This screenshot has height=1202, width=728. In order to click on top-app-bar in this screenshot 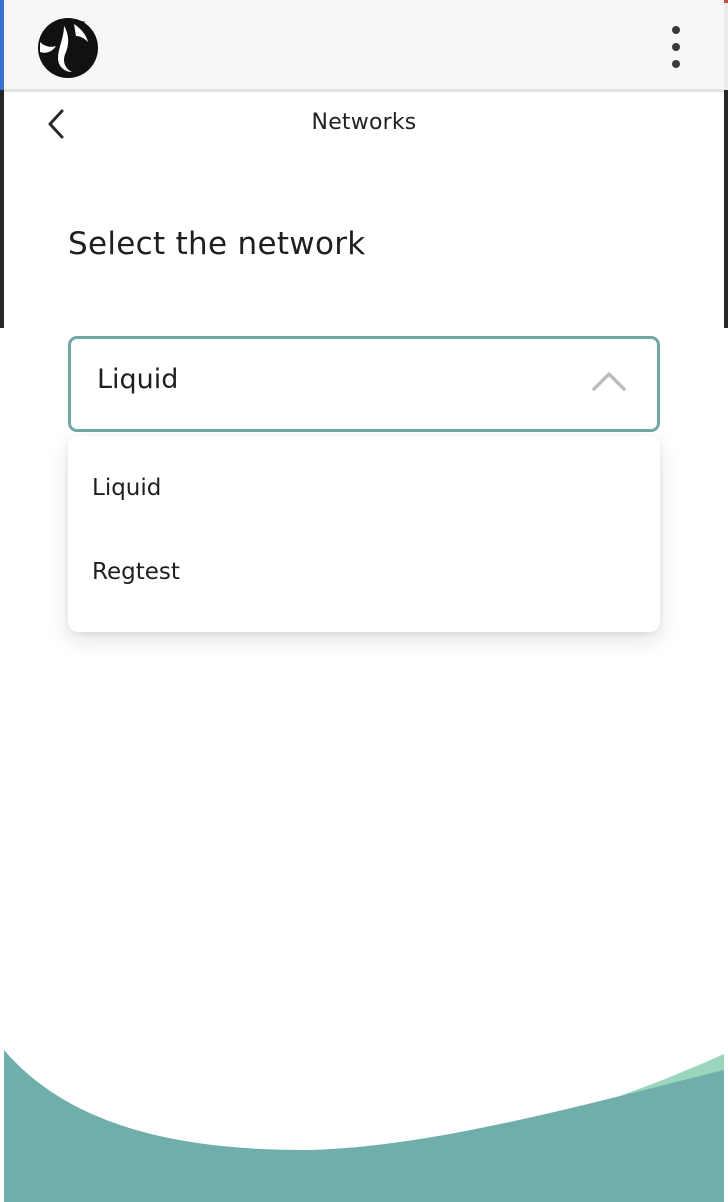, I will do `click(364, 46)`.